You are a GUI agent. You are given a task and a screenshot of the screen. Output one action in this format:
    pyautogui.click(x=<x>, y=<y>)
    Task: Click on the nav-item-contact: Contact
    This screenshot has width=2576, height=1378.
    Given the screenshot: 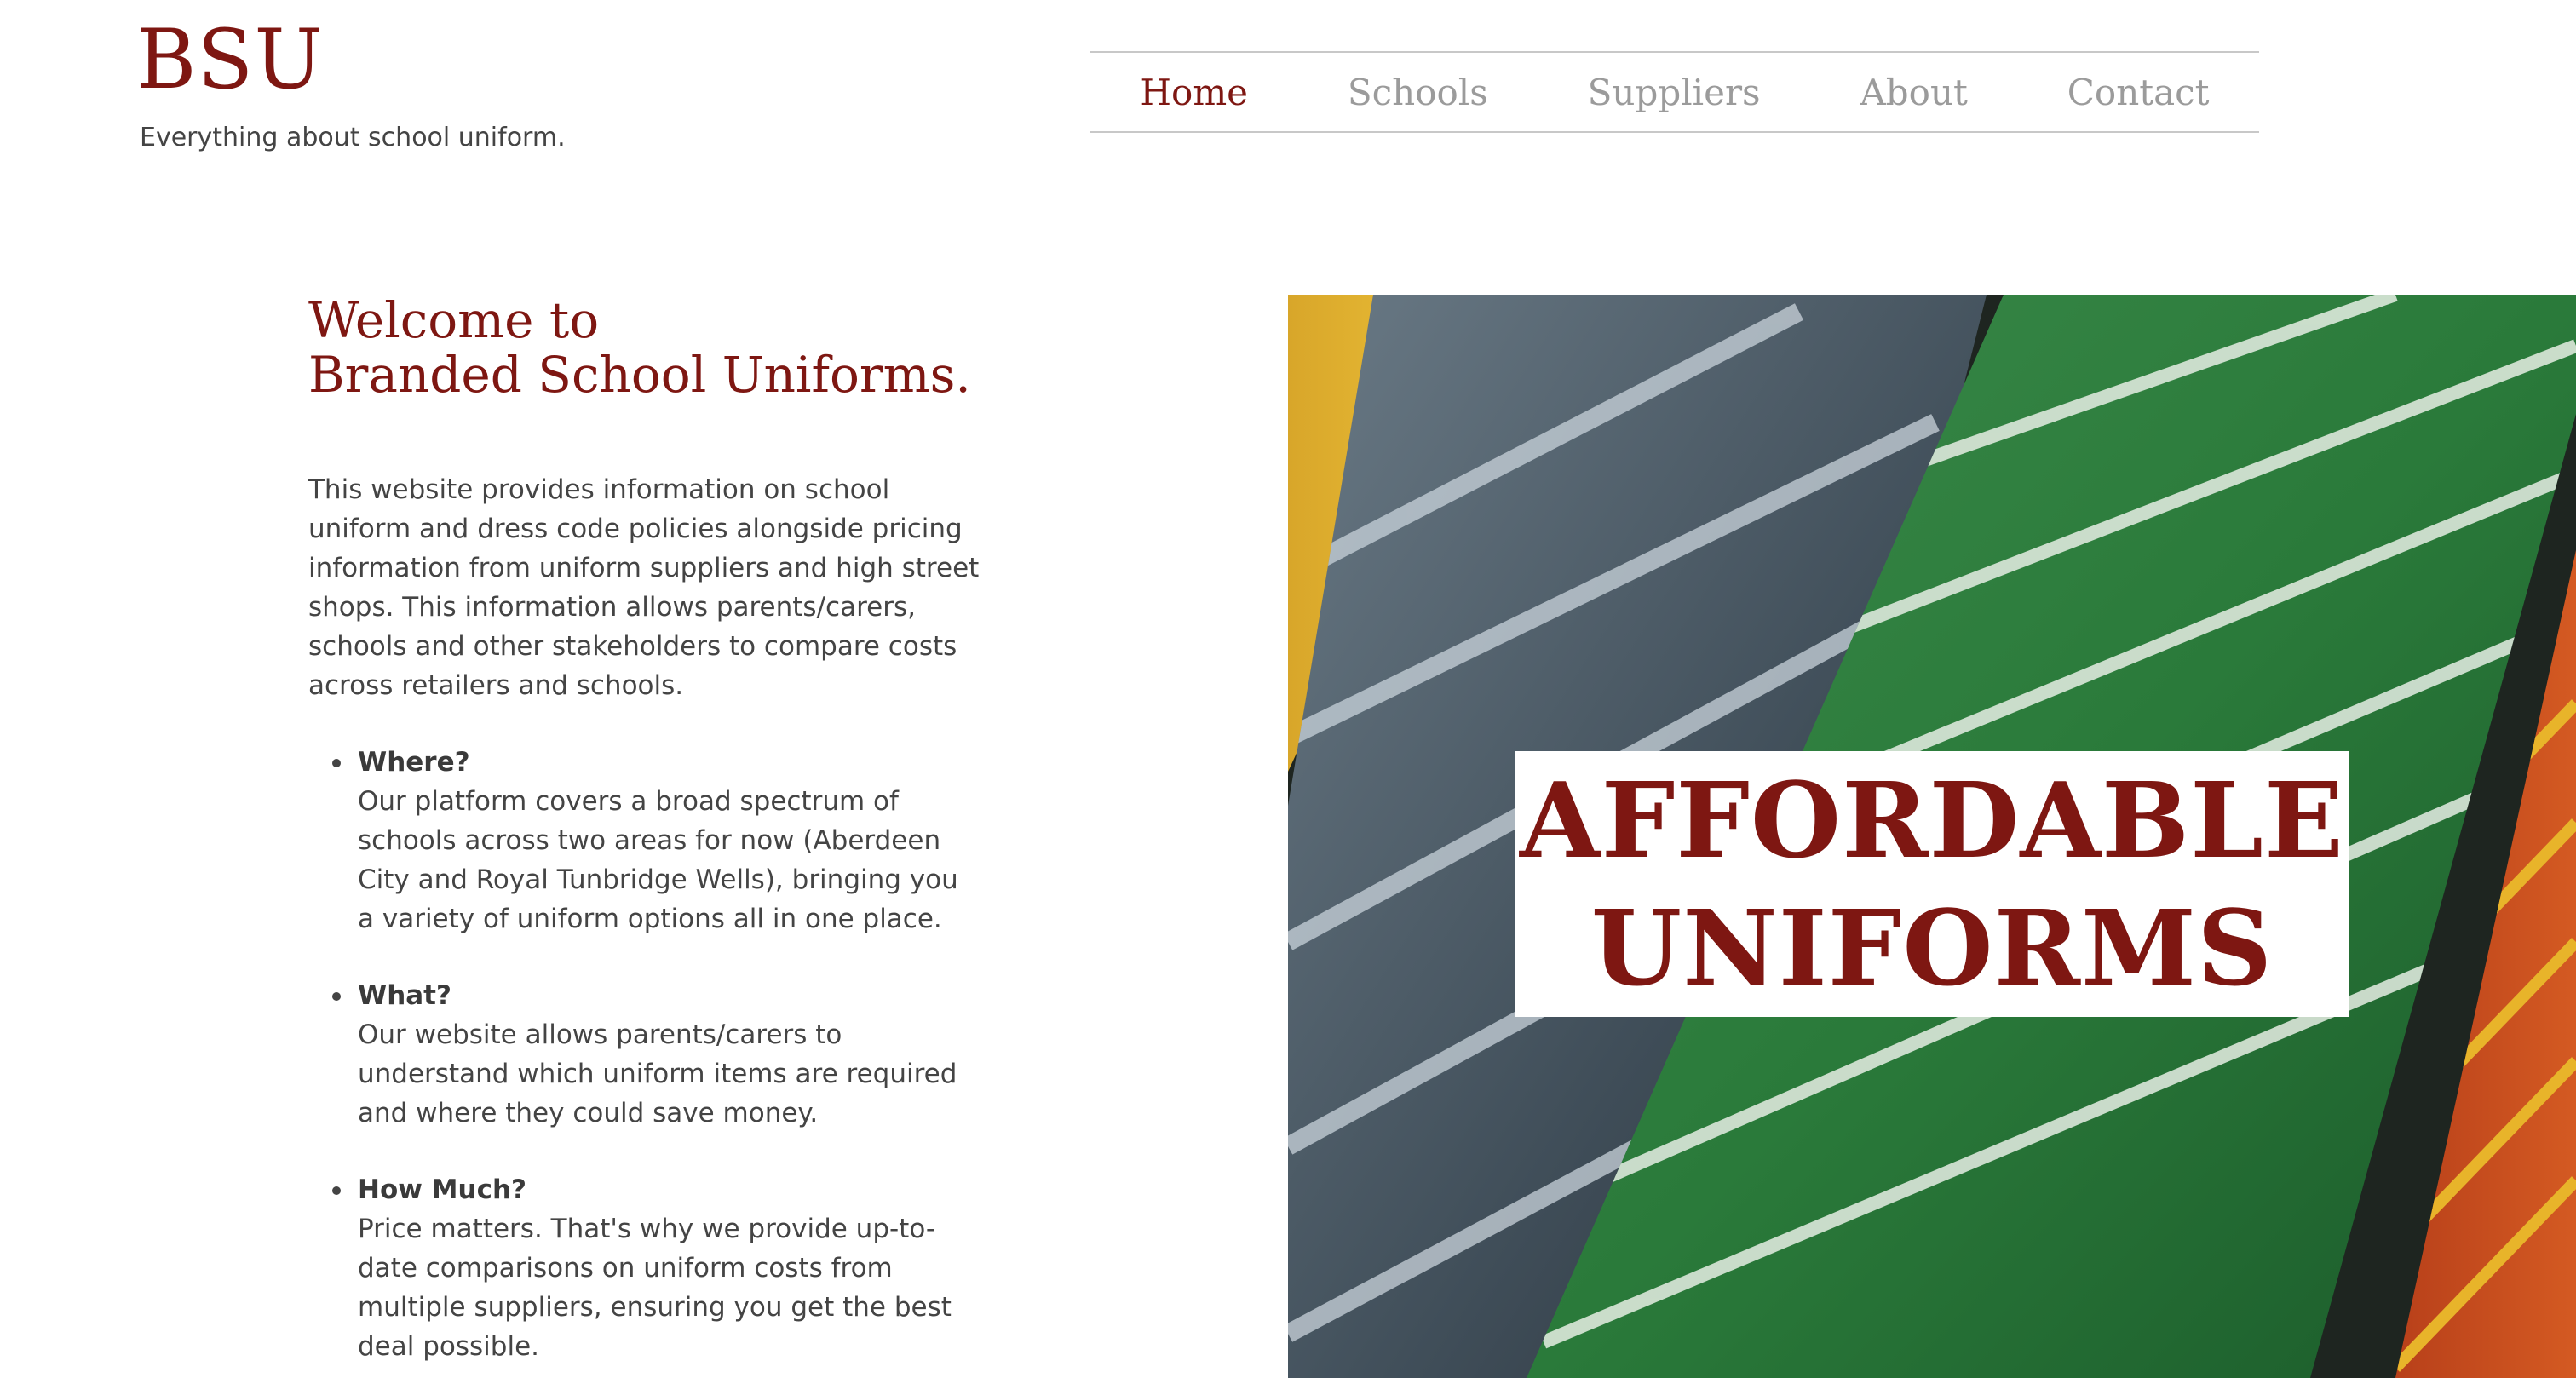 What is the action you would take?
    pyautogui.click(x=2138, y=93)
    